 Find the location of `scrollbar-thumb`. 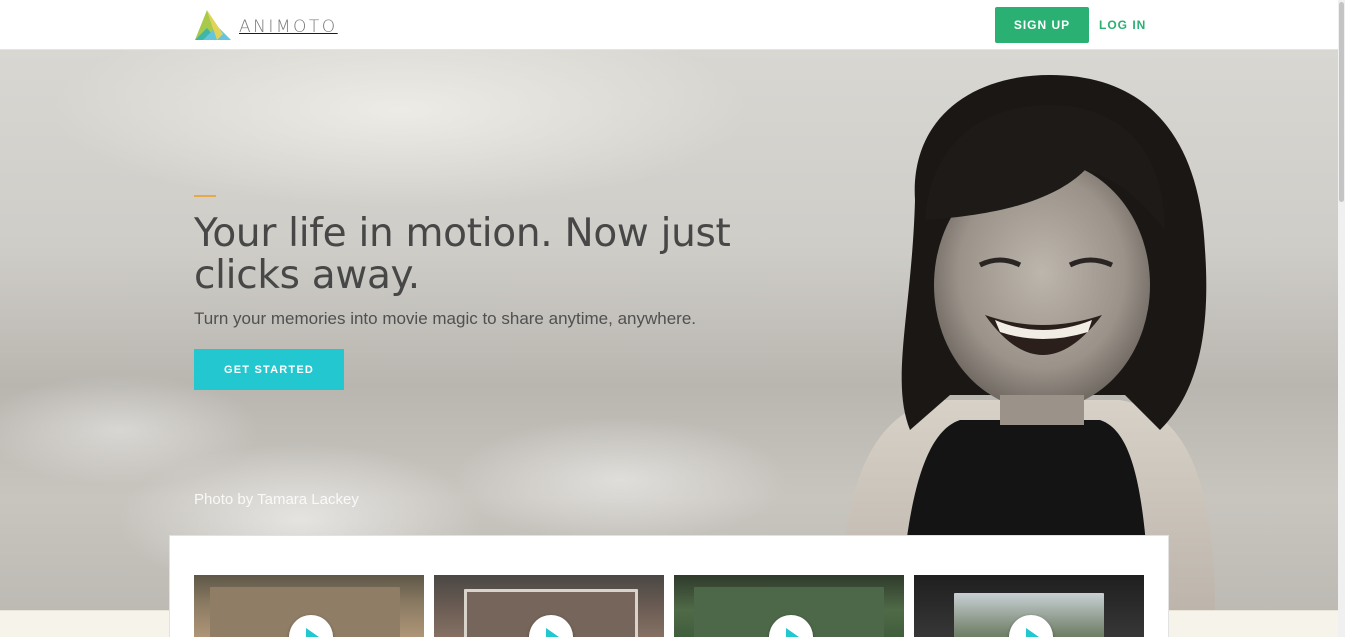

scrollbar-thumb is located at coordinates (1341, 102).